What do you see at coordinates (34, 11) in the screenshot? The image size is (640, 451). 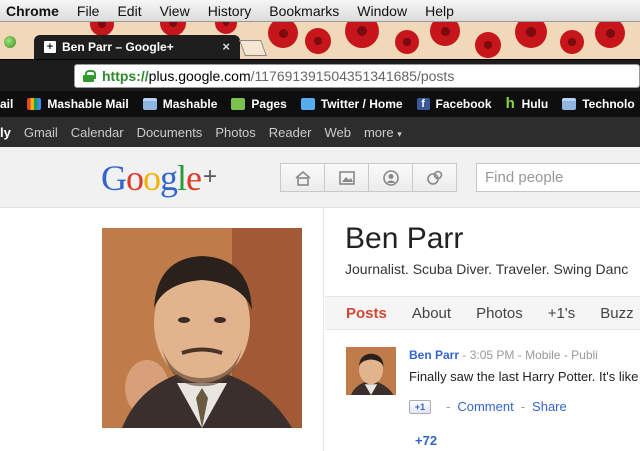 I see `menu-app-chrome: Chrome` at bounding box center [34, 11].